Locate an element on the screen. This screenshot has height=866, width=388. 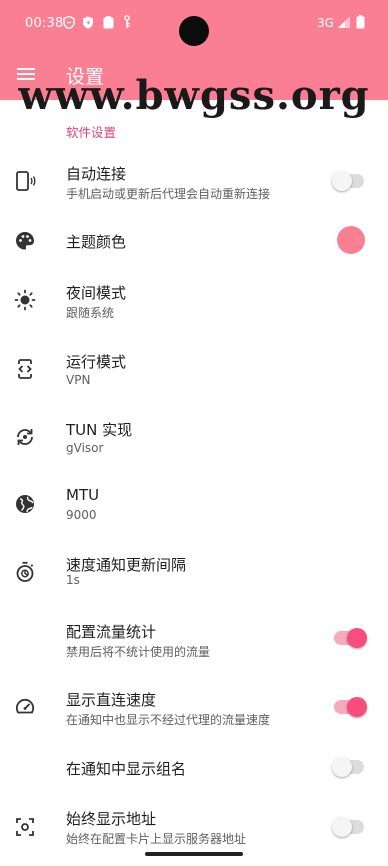
setting-show-address: 始终显示地址 始终在配置卡片上显示服务器地址 is located at coordinates (194, 828).